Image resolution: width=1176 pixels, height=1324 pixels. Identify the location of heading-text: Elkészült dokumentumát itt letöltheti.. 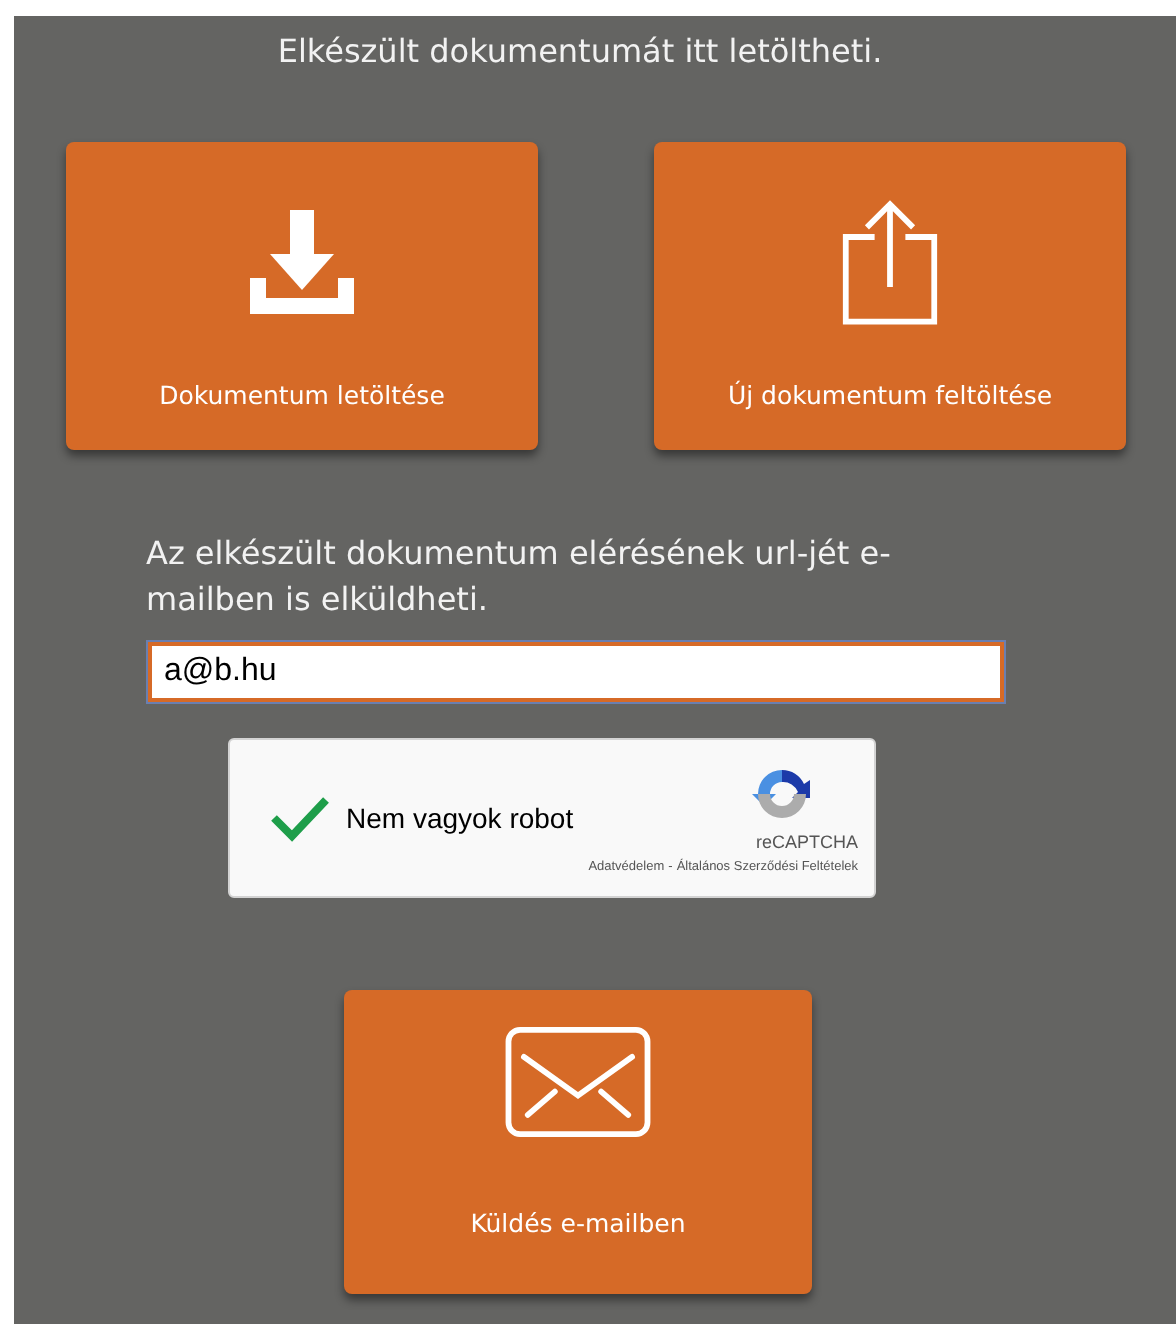
(580, 51).